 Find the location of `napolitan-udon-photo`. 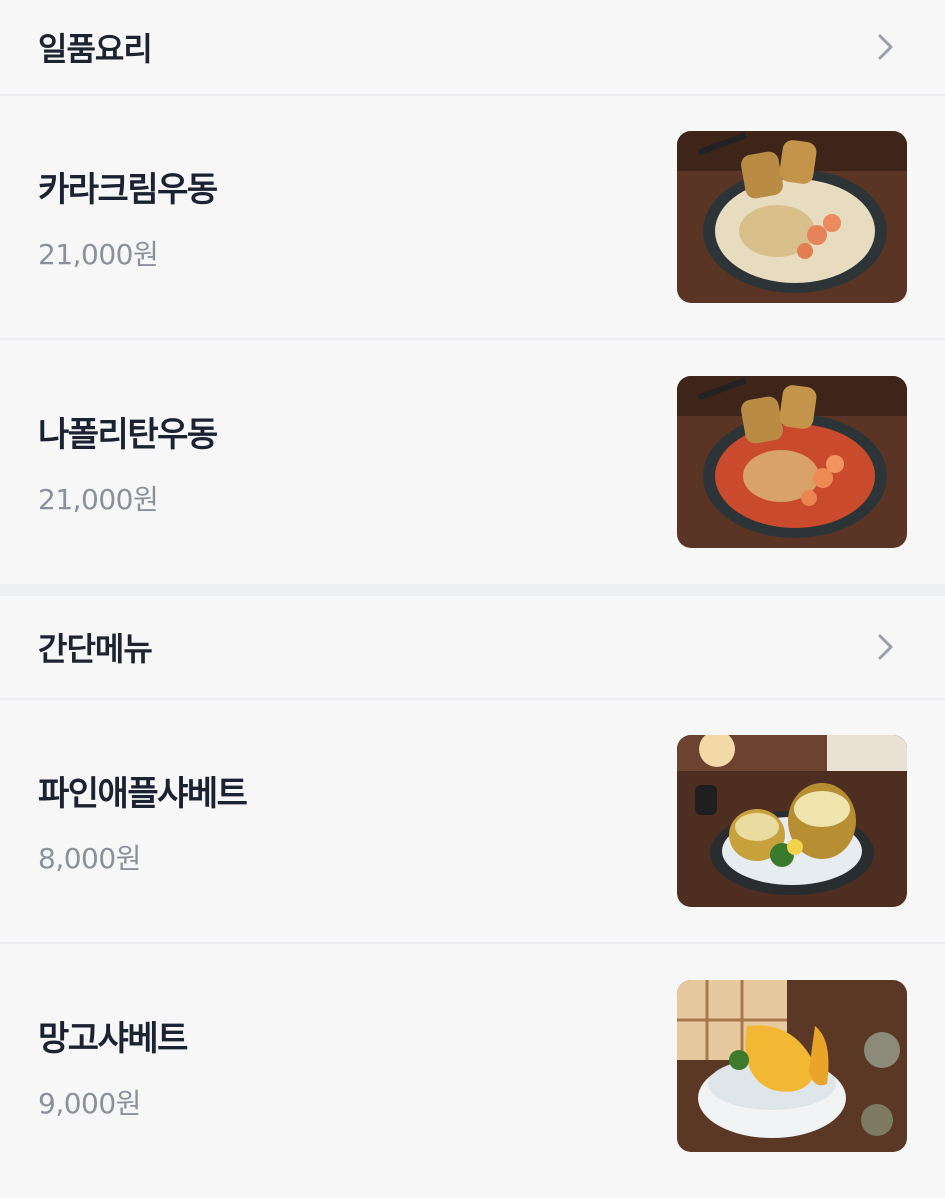

napolitan-udon-photo is located at coordinates (792, 462).